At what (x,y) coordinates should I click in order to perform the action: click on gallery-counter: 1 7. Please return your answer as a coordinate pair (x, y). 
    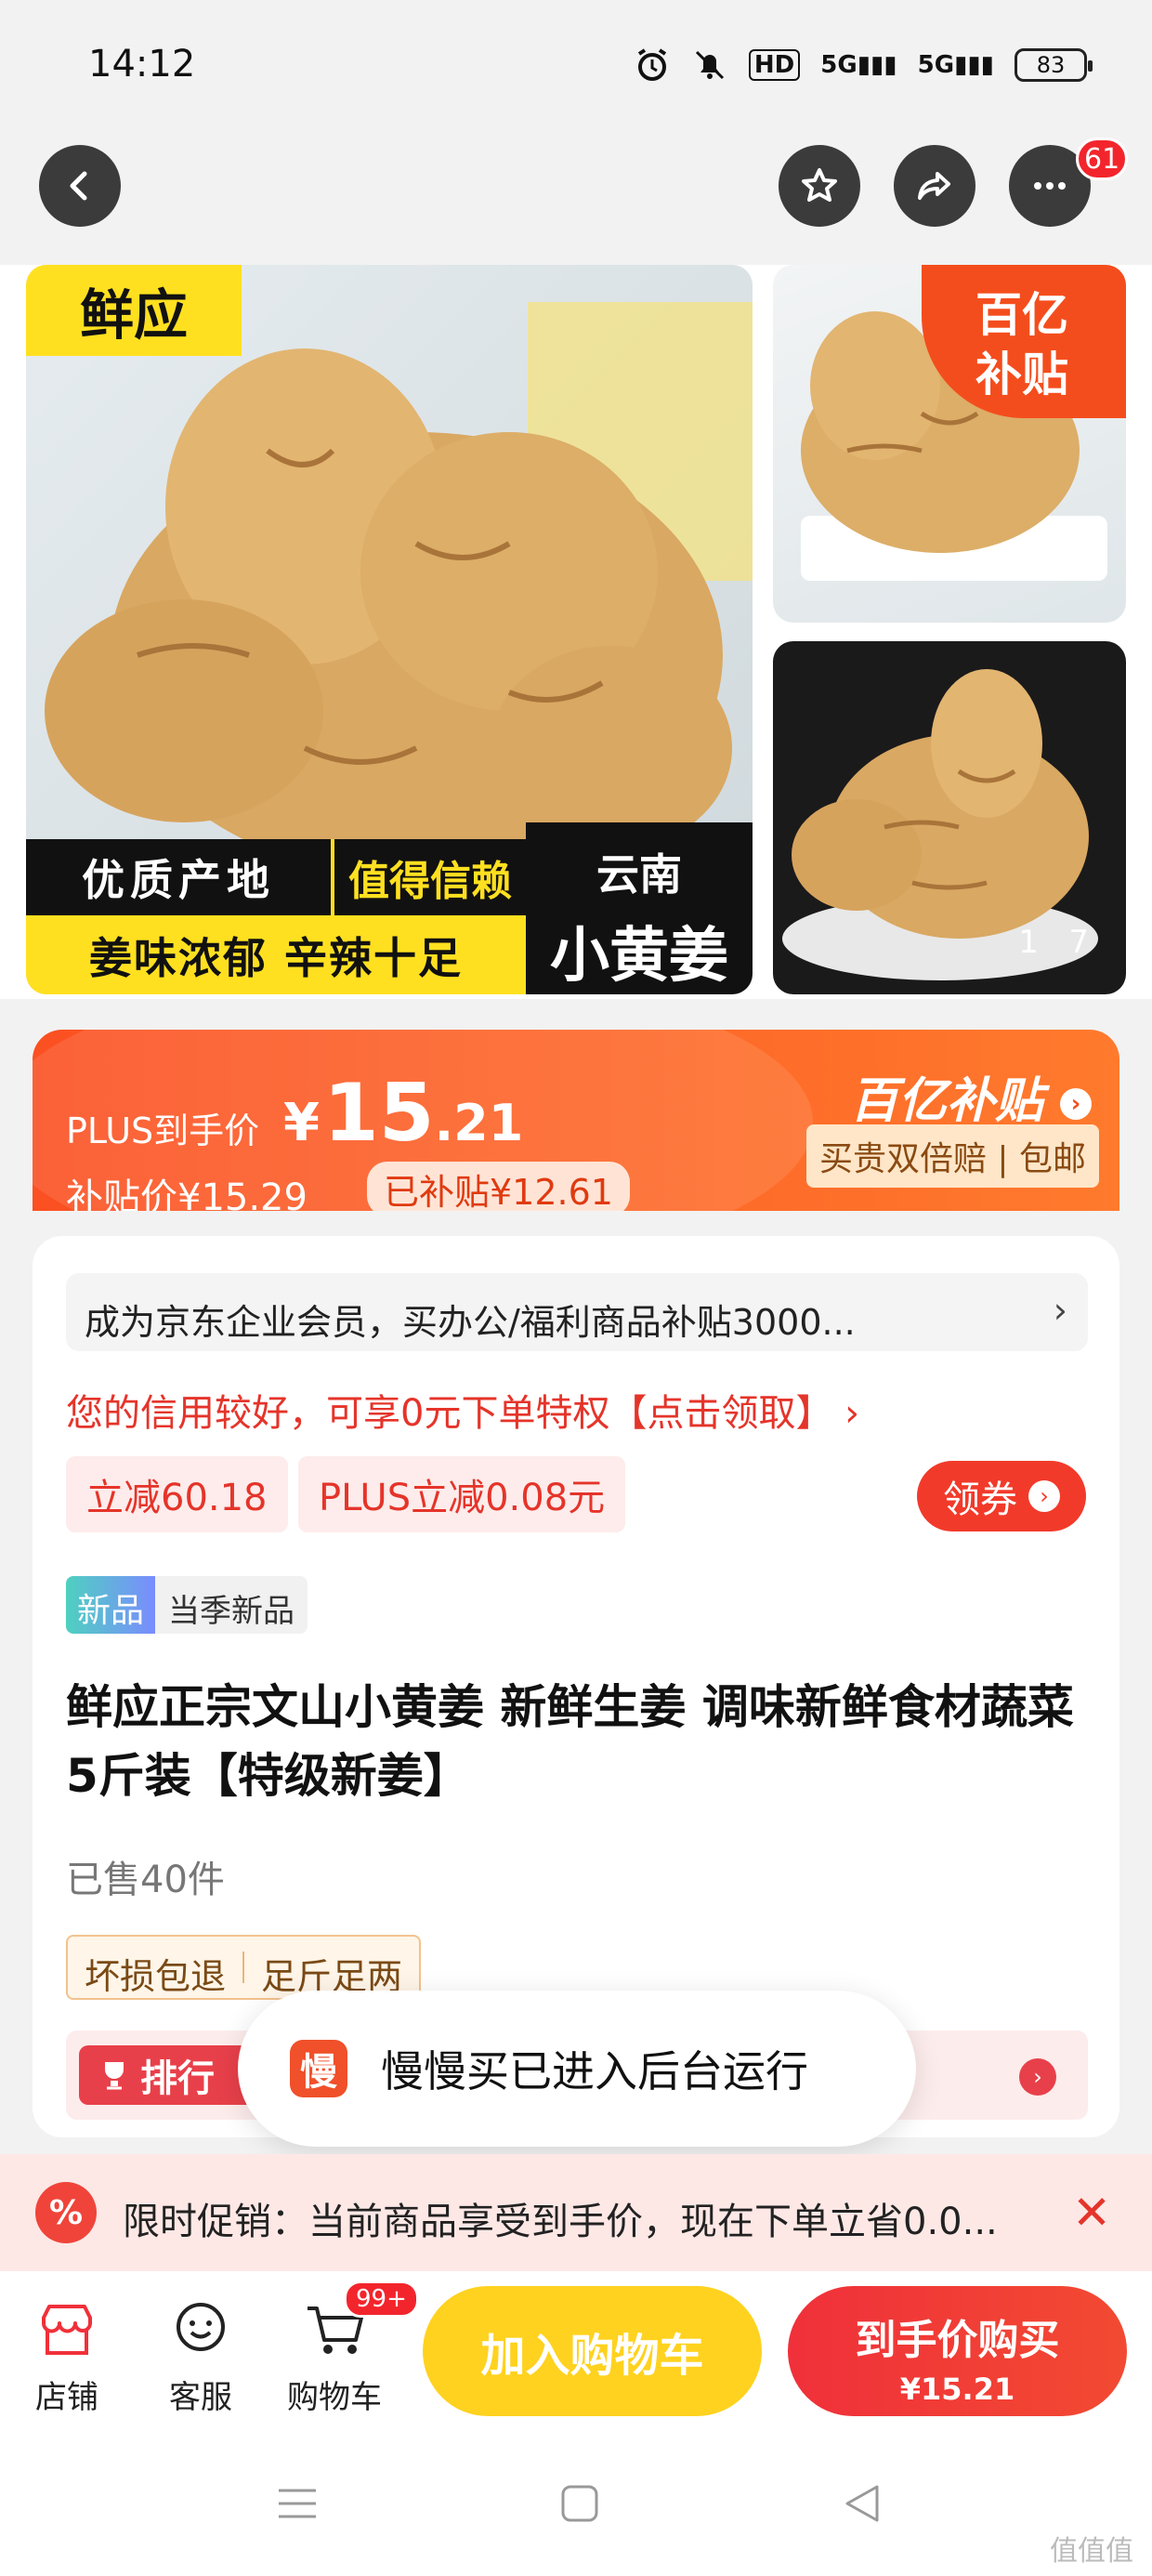
    Looking at the image, I should click on (1053, 942).